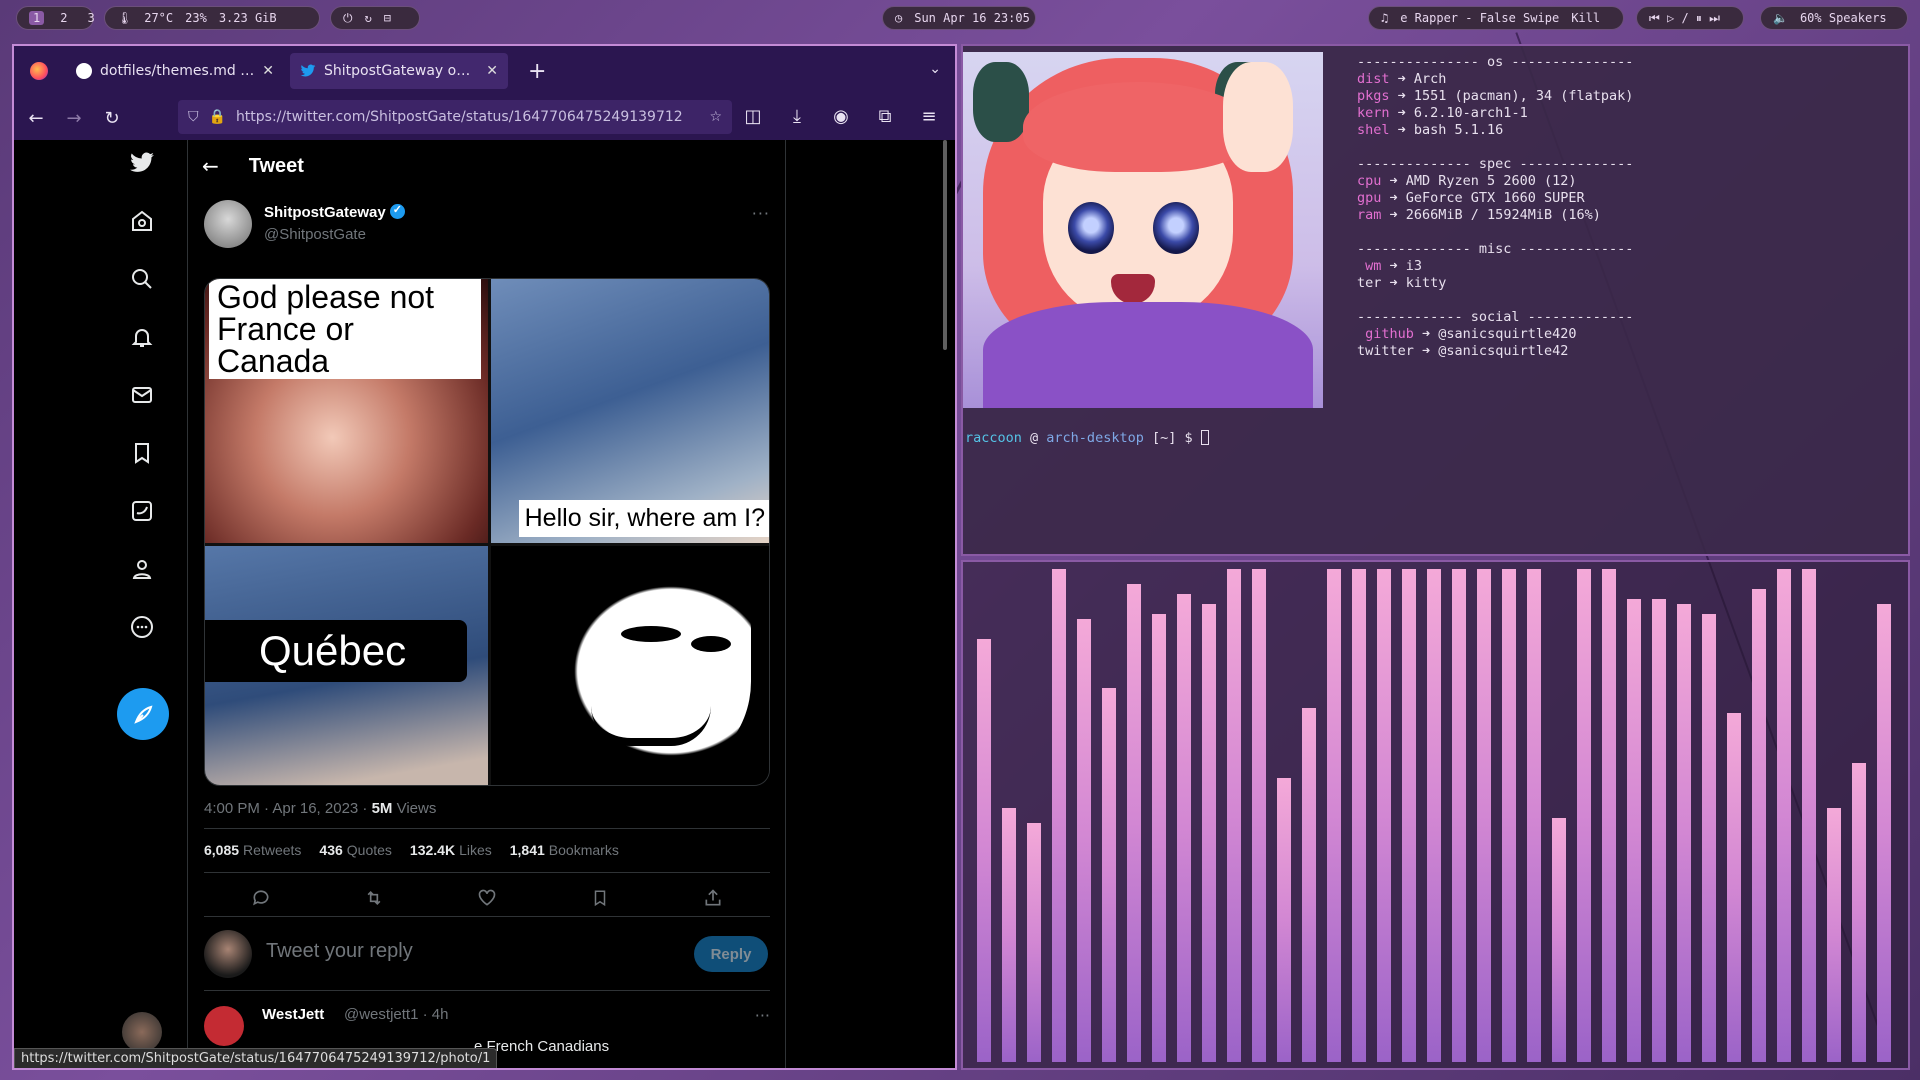  I want to click on tweet-author: ShitpostGateway @ShitpostGate ···, so click(487, 225).